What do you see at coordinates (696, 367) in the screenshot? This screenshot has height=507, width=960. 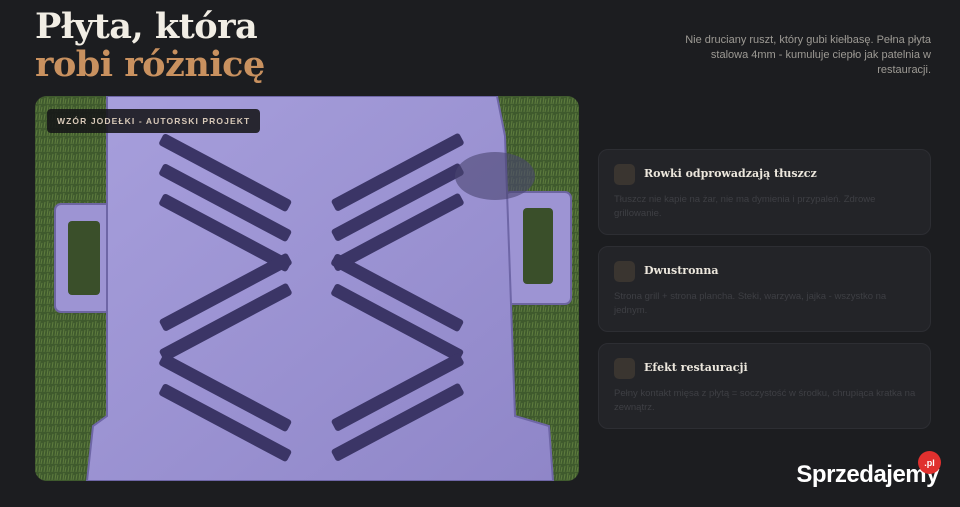 I see `feature-title: Efekt restauracji` at bounding box center [696, 367].